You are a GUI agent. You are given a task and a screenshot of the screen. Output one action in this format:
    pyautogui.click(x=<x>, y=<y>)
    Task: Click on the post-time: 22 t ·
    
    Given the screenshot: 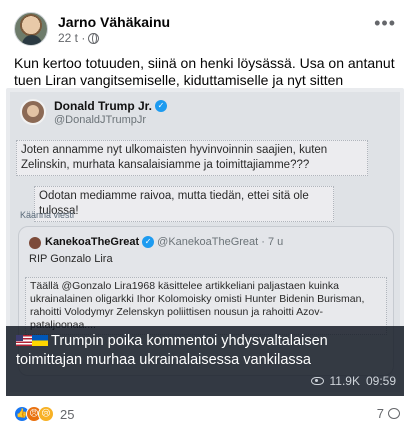 What is the action you would take?
    pyautogui.click(x=71, y=38)
    